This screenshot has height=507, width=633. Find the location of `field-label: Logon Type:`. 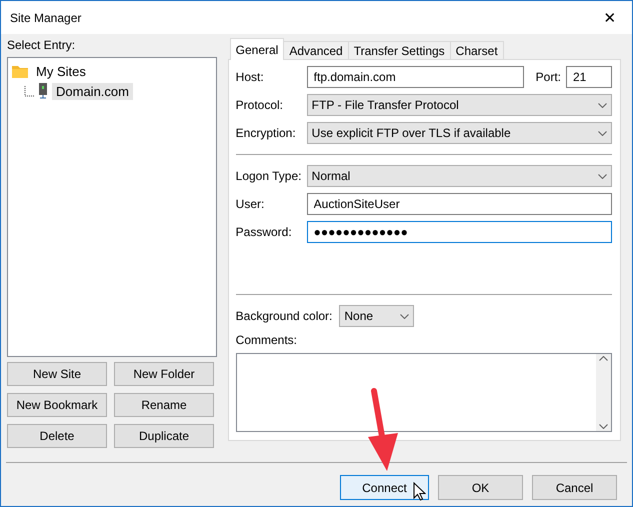

field-label: Logon Type: is located at coordinates (269, 176).